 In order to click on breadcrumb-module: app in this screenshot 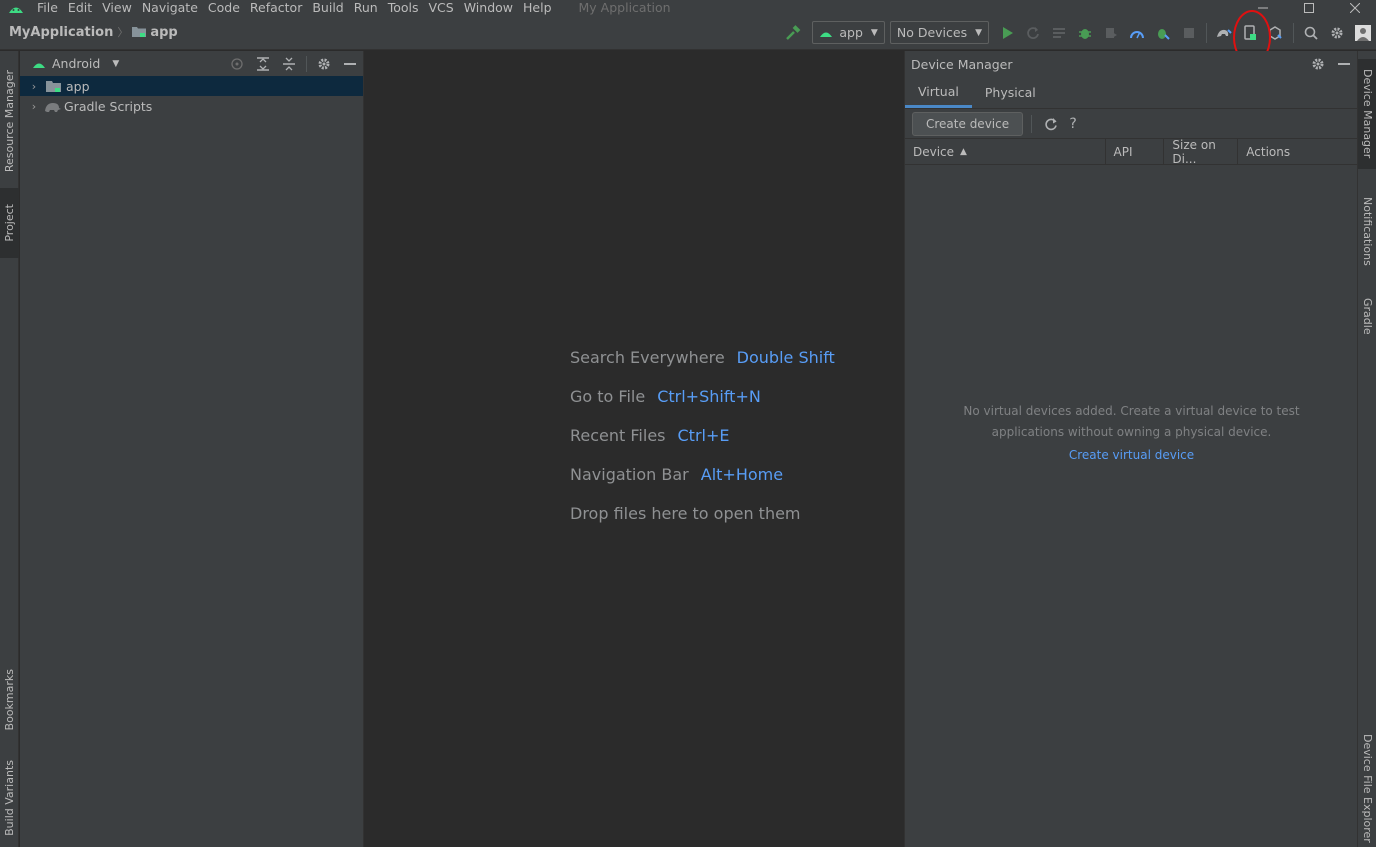, I will do `click(163, 32)`.